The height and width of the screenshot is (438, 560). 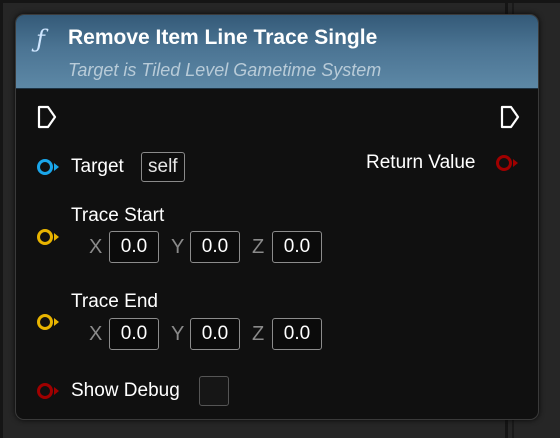 I want to click on trace-start-x-input: 0.0, so click(x=134, y=247).